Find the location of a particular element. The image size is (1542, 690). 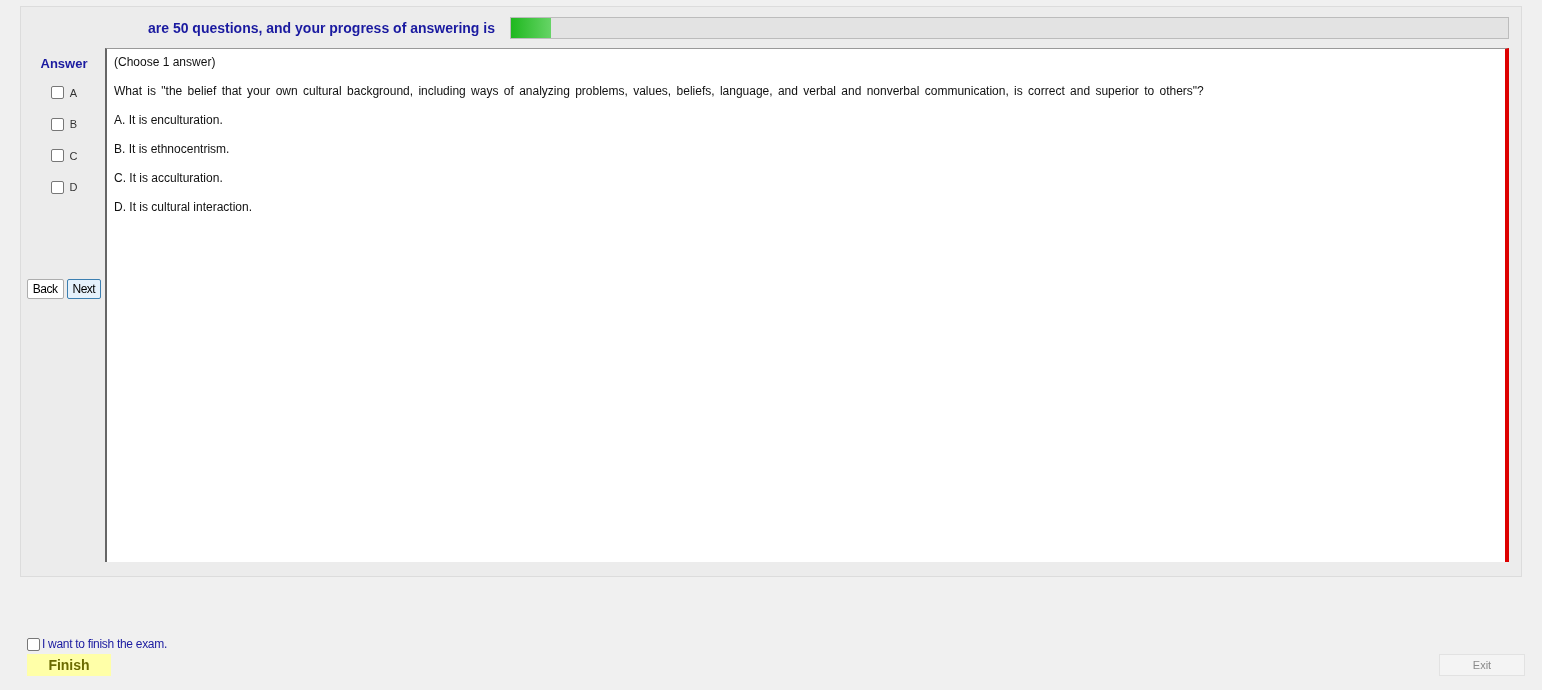

option-label: B is located at coordinates (73, 124).